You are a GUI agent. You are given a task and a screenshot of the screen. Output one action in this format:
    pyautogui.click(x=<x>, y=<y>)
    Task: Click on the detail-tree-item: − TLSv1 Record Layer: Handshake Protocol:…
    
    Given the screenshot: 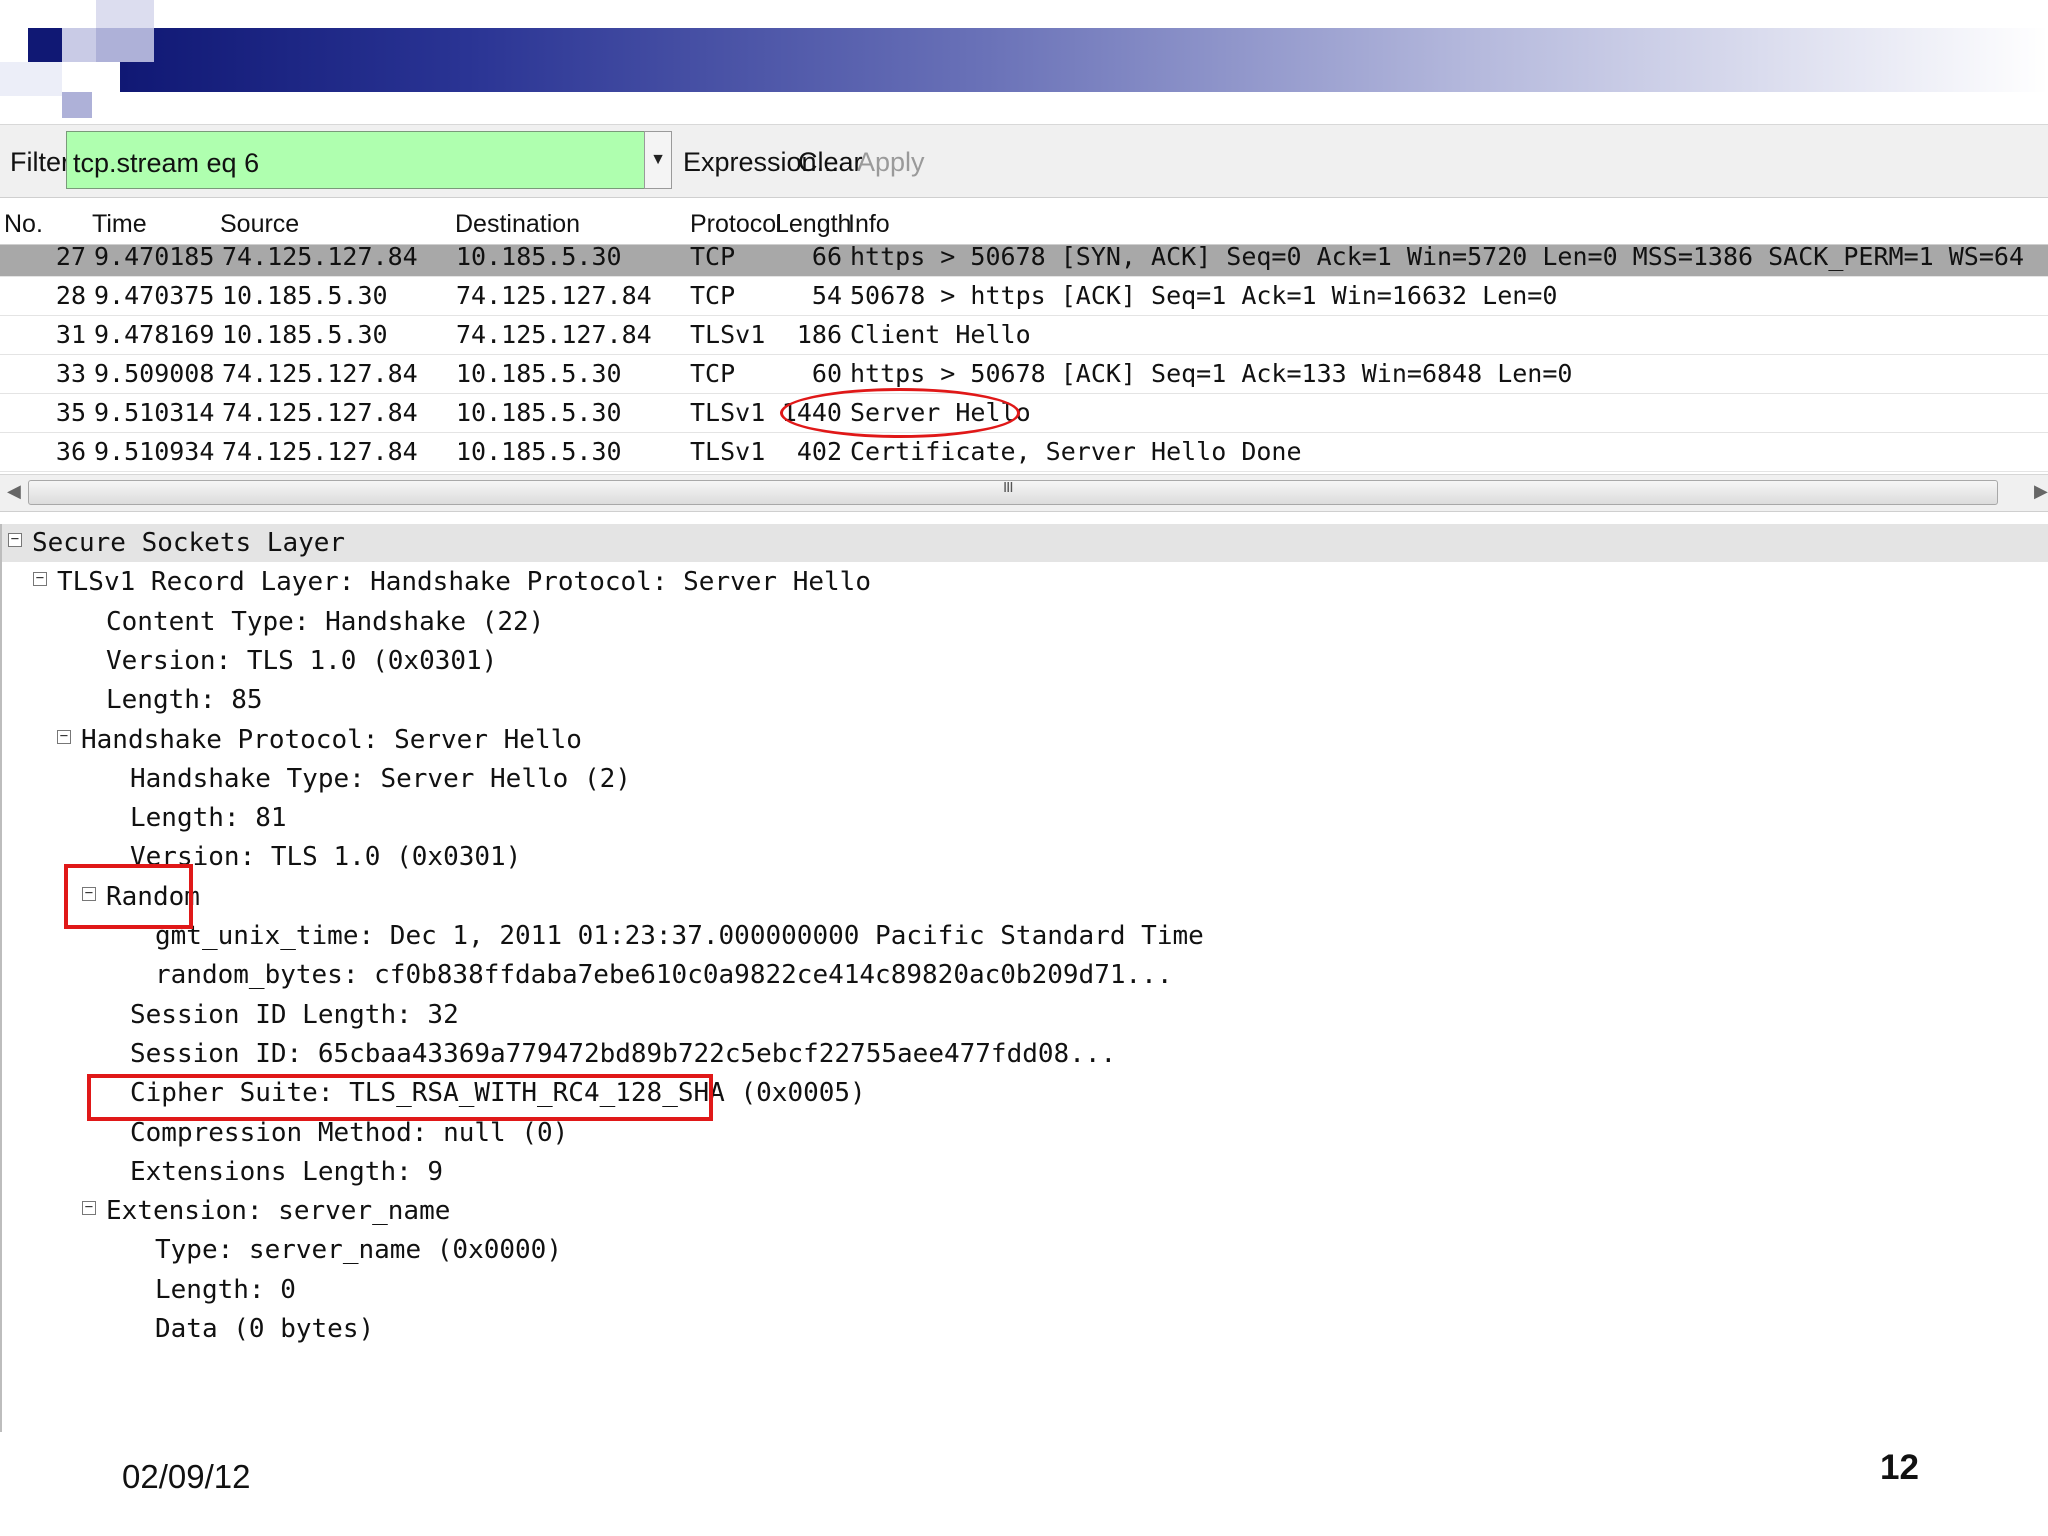 What is the action you would take?
    pyautogui.click(x=1022, y=582)
    